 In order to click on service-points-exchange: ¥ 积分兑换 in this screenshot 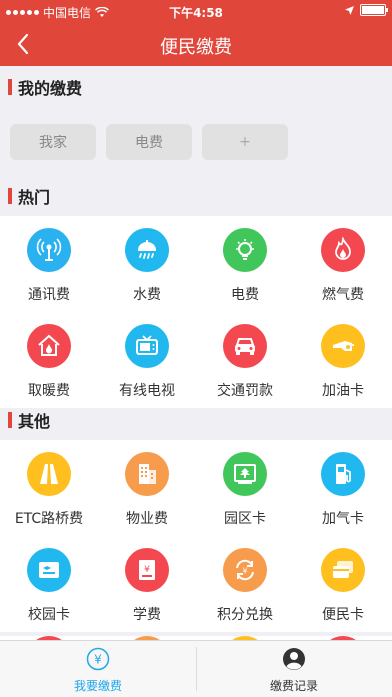, I will do `click(245, 584)`.